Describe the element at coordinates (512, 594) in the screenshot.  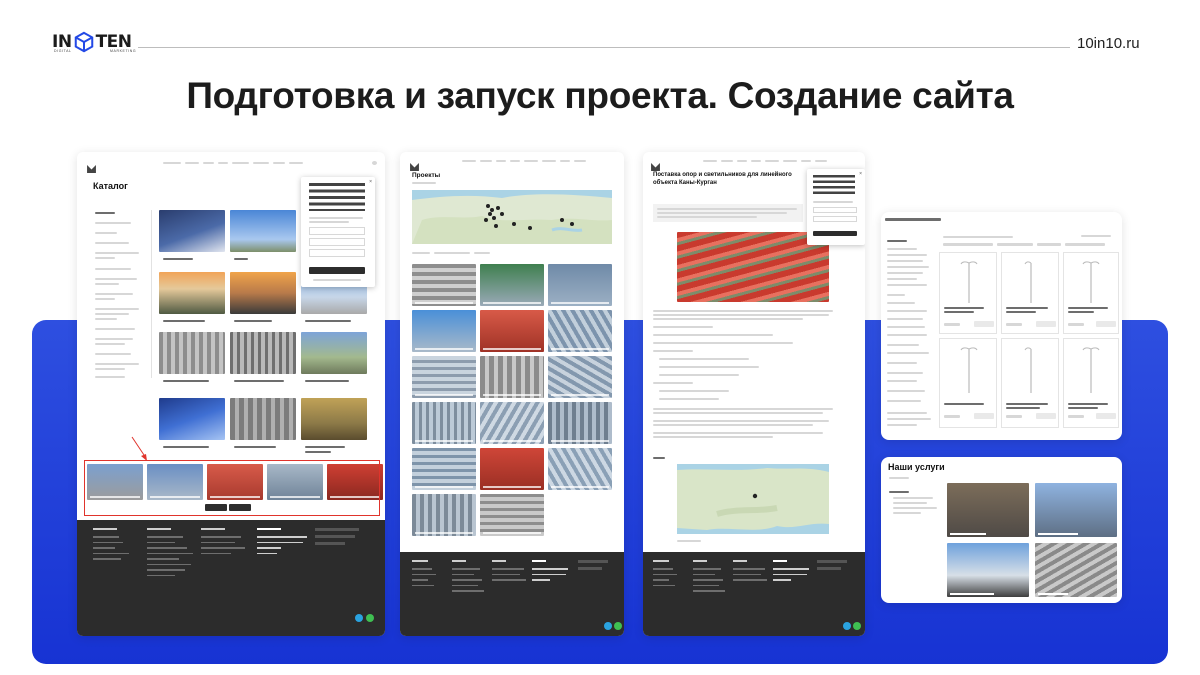
I see `projects-footer` at that location.